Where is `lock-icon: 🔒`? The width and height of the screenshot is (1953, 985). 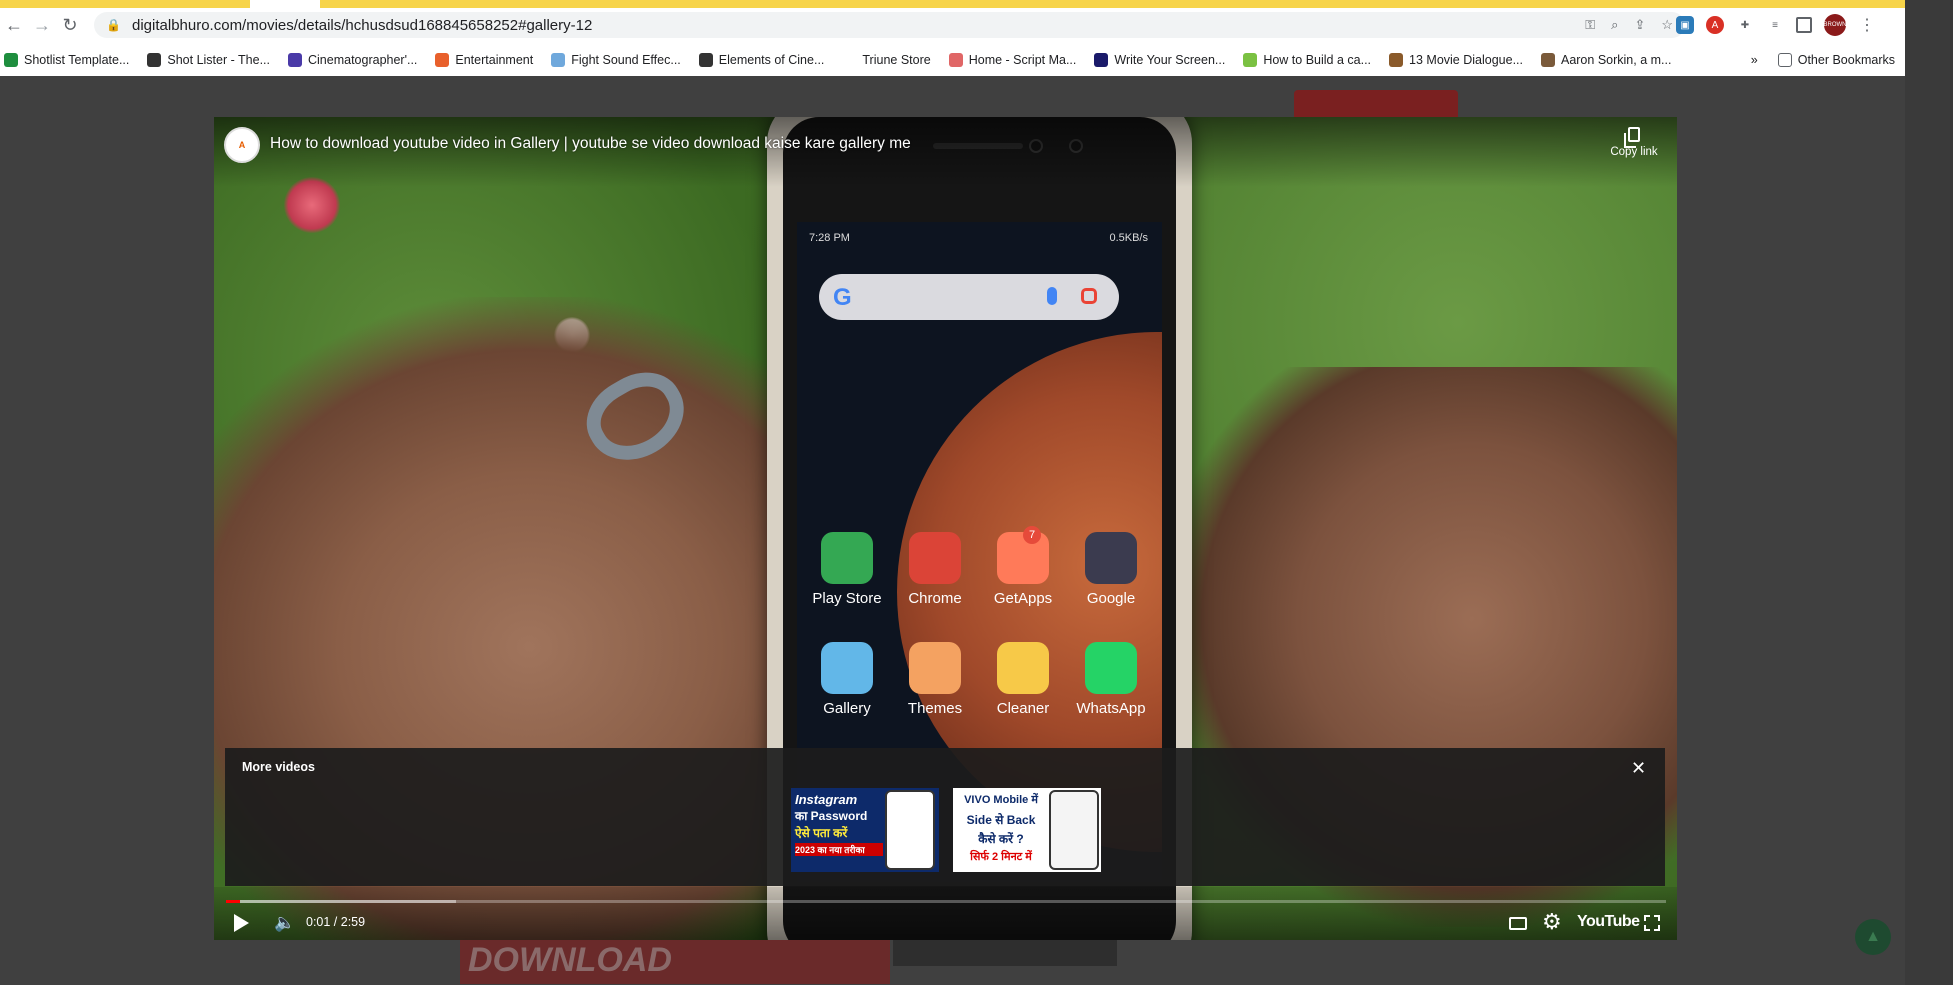
lock-icon: 🔒 is located at coordinates (115, 25).